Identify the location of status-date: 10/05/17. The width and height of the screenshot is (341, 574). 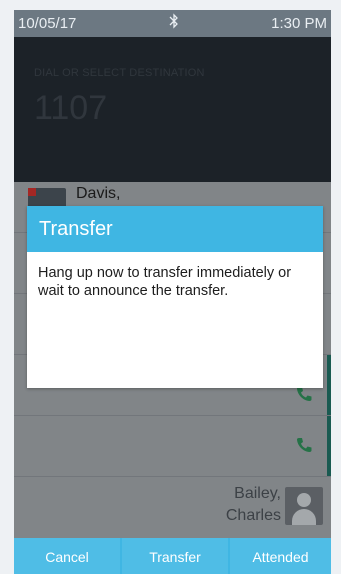
(47, 23).